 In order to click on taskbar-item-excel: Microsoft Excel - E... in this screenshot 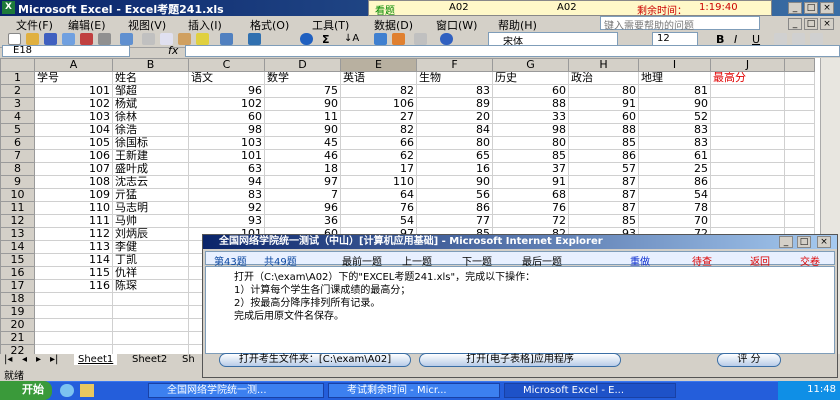, I will do `click(590, 390)`.